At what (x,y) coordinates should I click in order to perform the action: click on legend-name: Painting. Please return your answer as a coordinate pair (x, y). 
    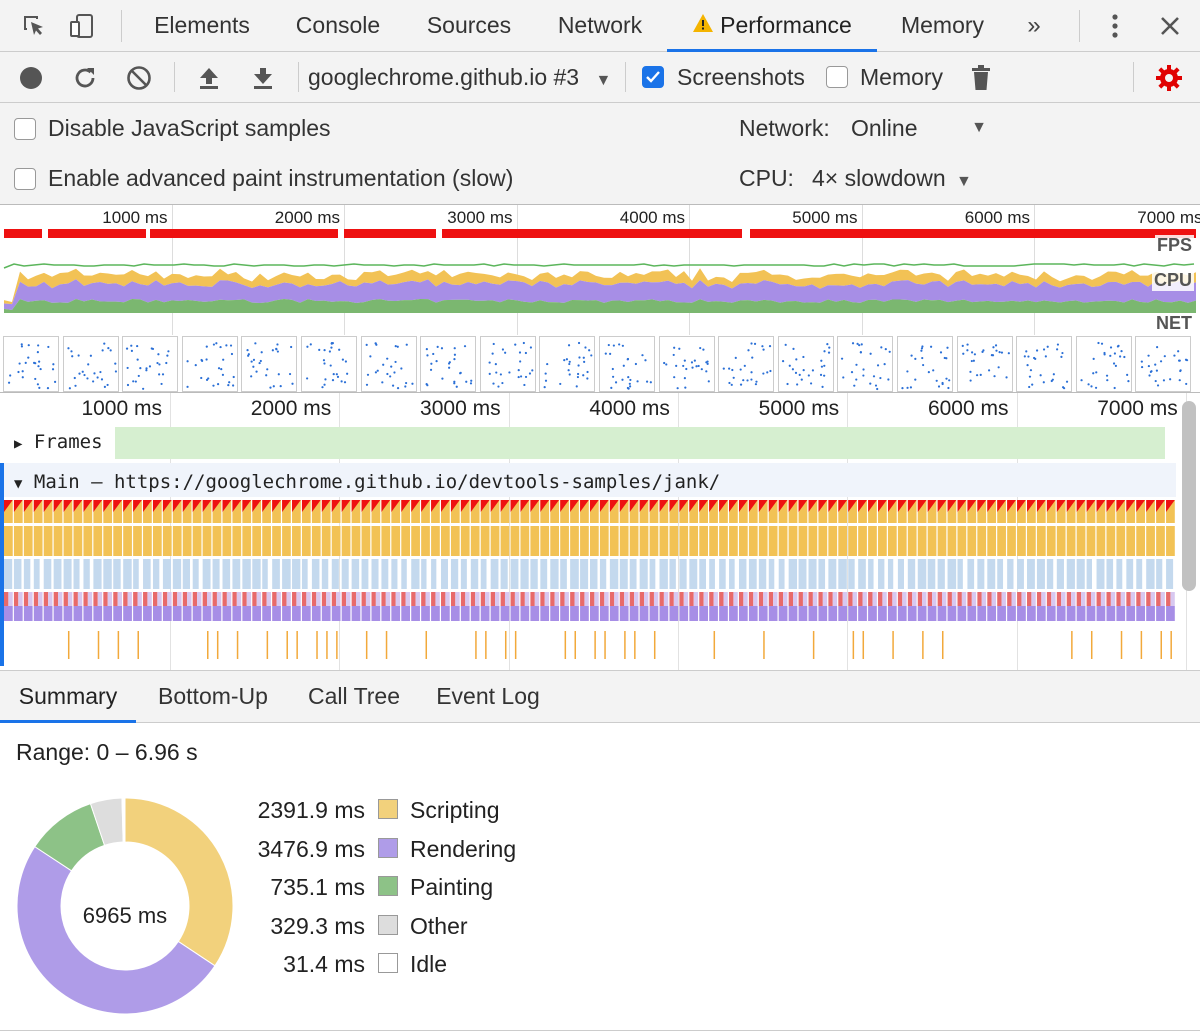
    Looking at the image, I should click on (452, 887).